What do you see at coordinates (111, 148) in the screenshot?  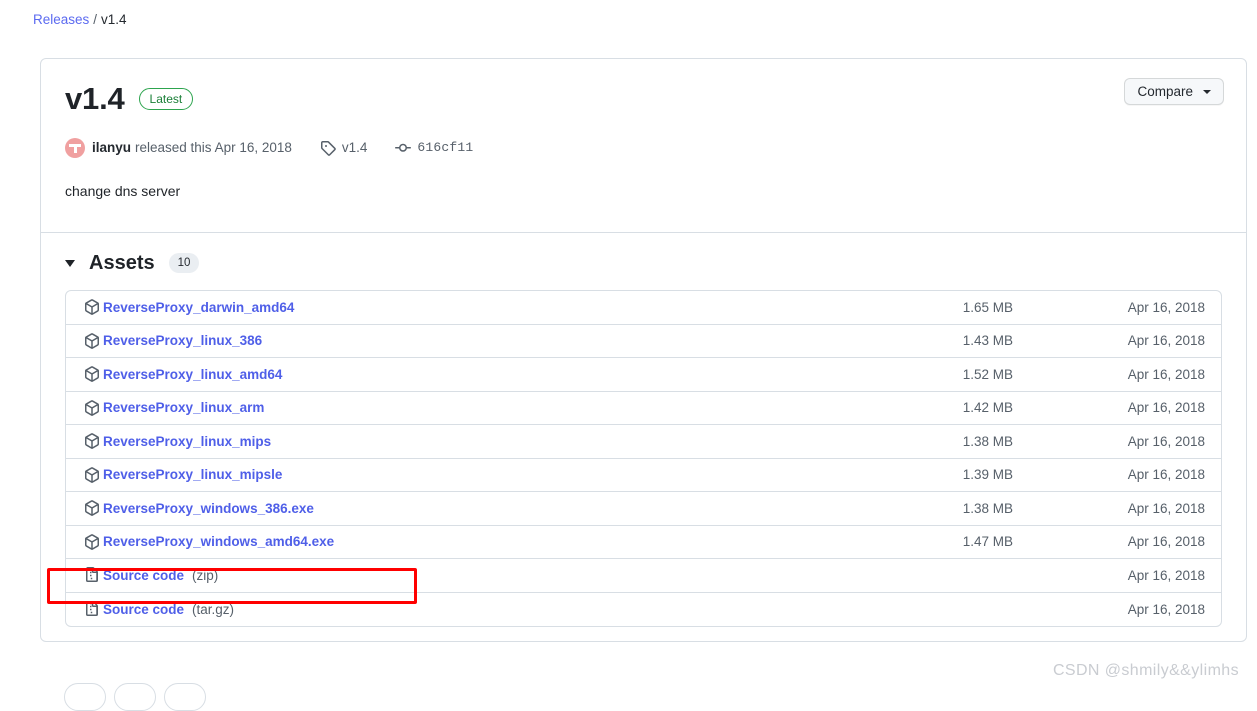 I see `author-link: ilanyu` at bounding box center [111, 148].